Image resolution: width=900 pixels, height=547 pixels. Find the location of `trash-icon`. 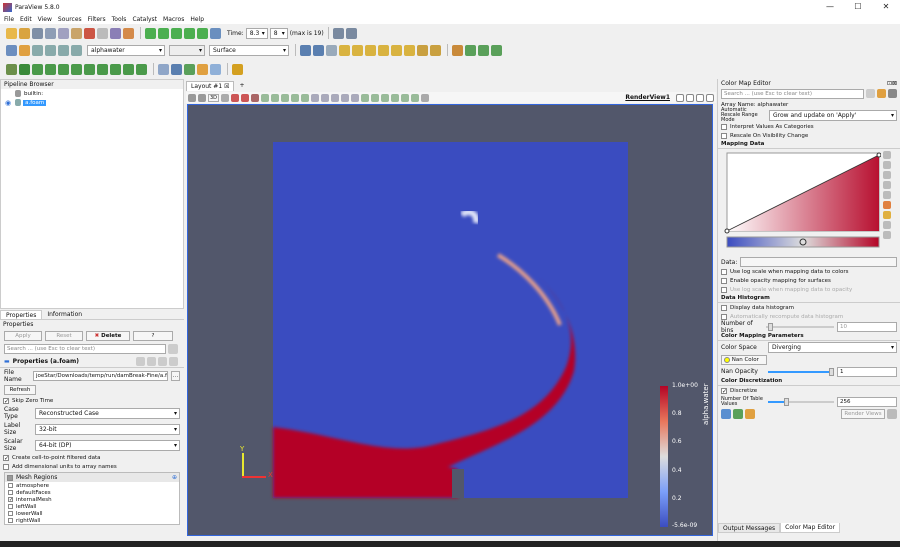

trash-icon is located at coordinates (425, 97).